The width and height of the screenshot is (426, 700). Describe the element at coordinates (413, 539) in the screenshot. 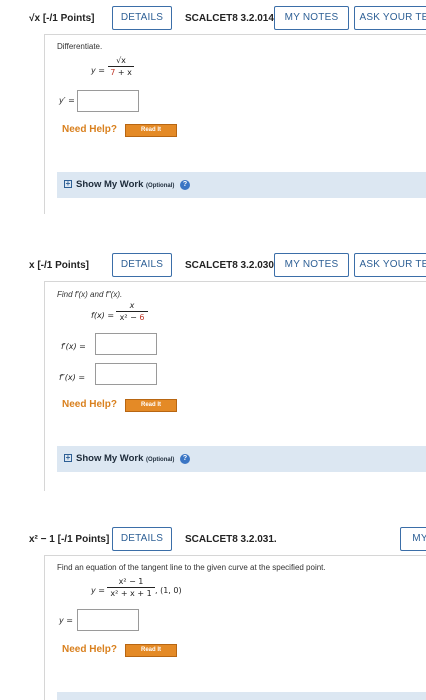

I see `my-notes-button: MY` at that location.